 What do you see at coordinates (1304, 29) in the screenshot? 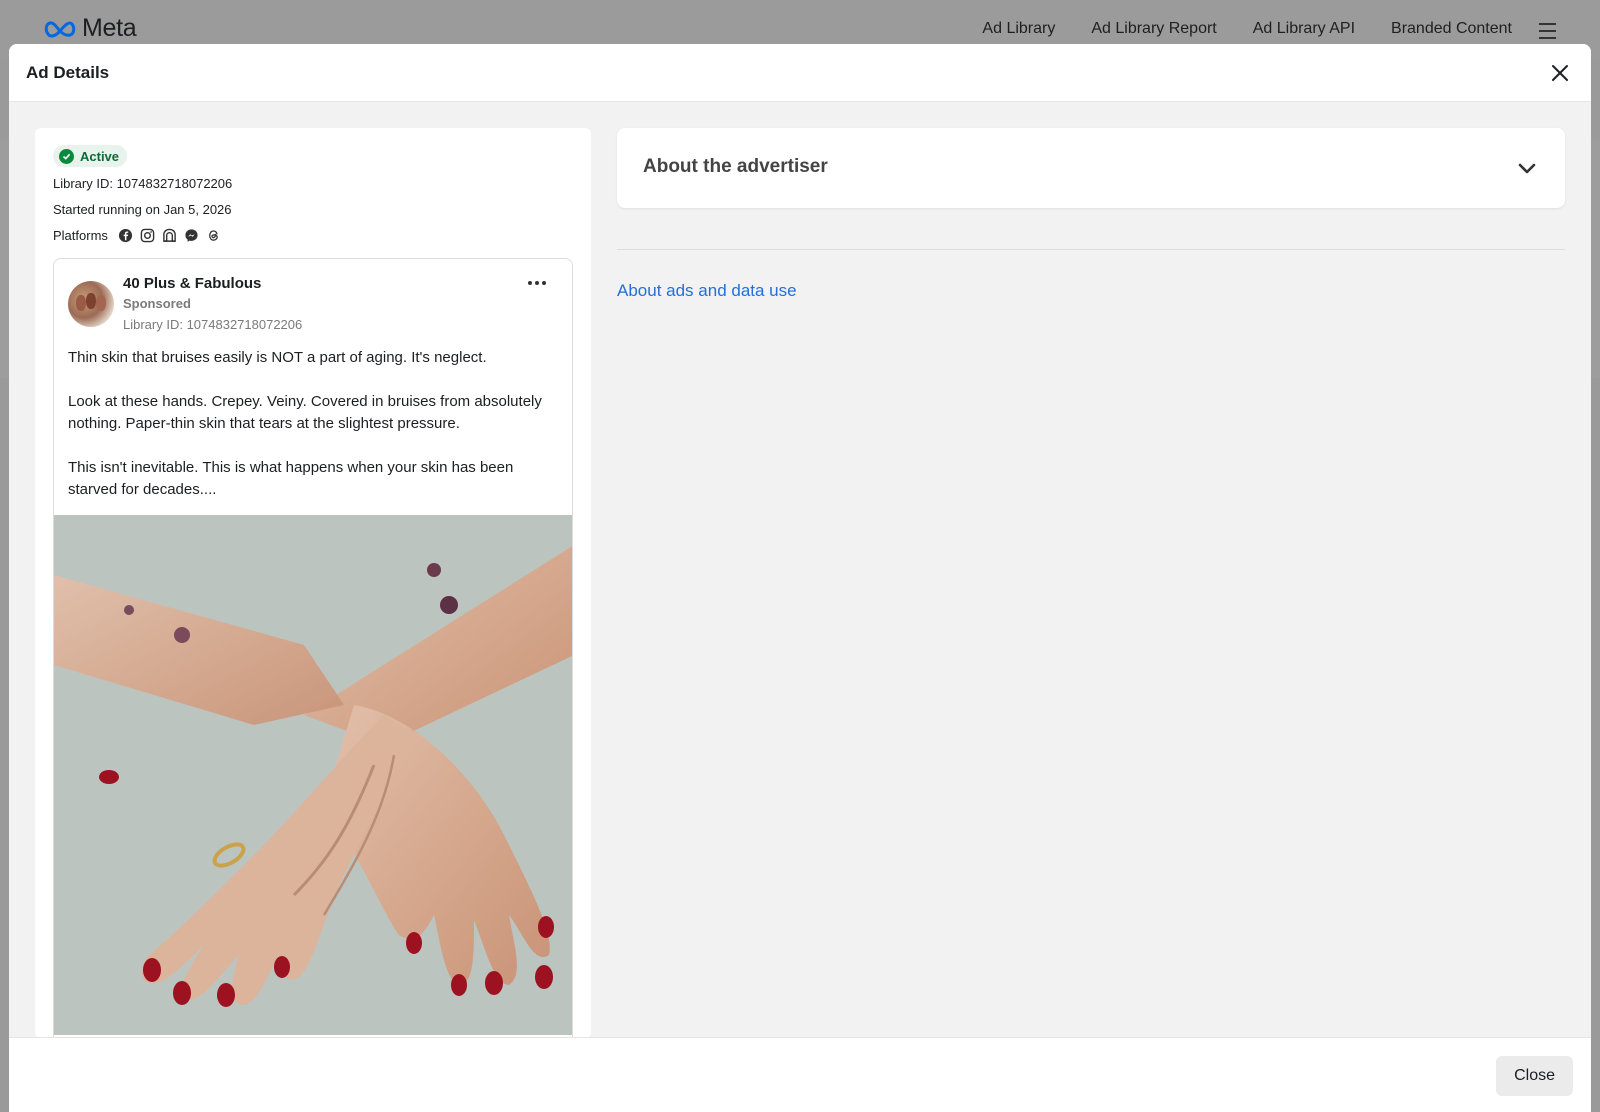
I see `nav-ad-library-api: Ad Library API` at bounding box center [1304, 29].